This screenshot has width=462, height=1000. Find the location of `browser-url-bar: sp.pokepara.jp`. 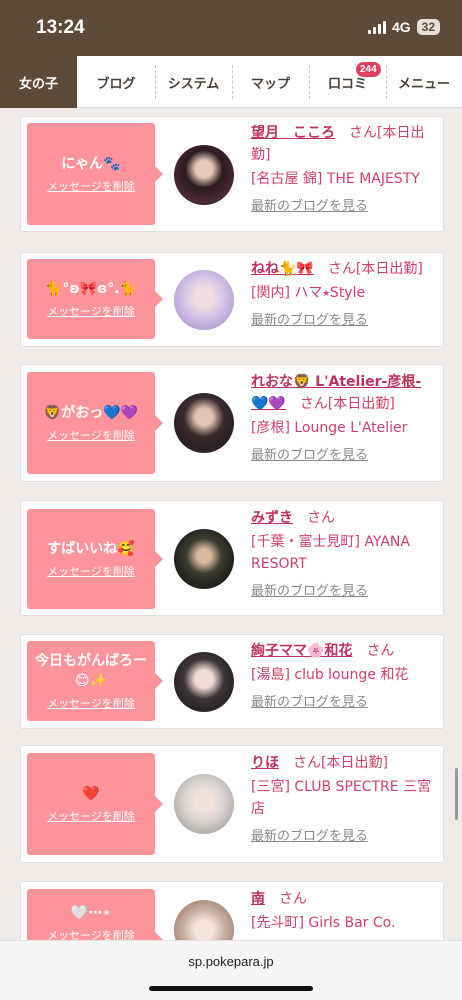

browser-url-bar: sp.pokepara.jp is located at coordinates (231, 970).